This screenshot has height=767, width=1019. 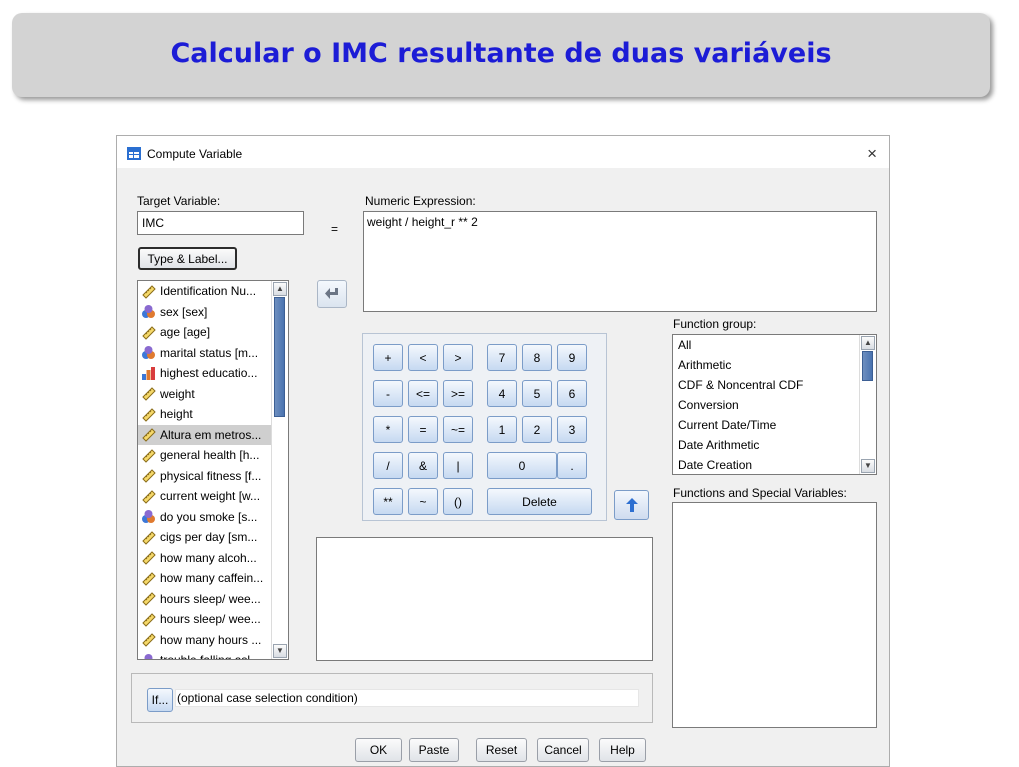 What do you see at coordinates (572, 393) in the screenshot?
I see `calc-button-6: 6` at bounding box center [572, 393].